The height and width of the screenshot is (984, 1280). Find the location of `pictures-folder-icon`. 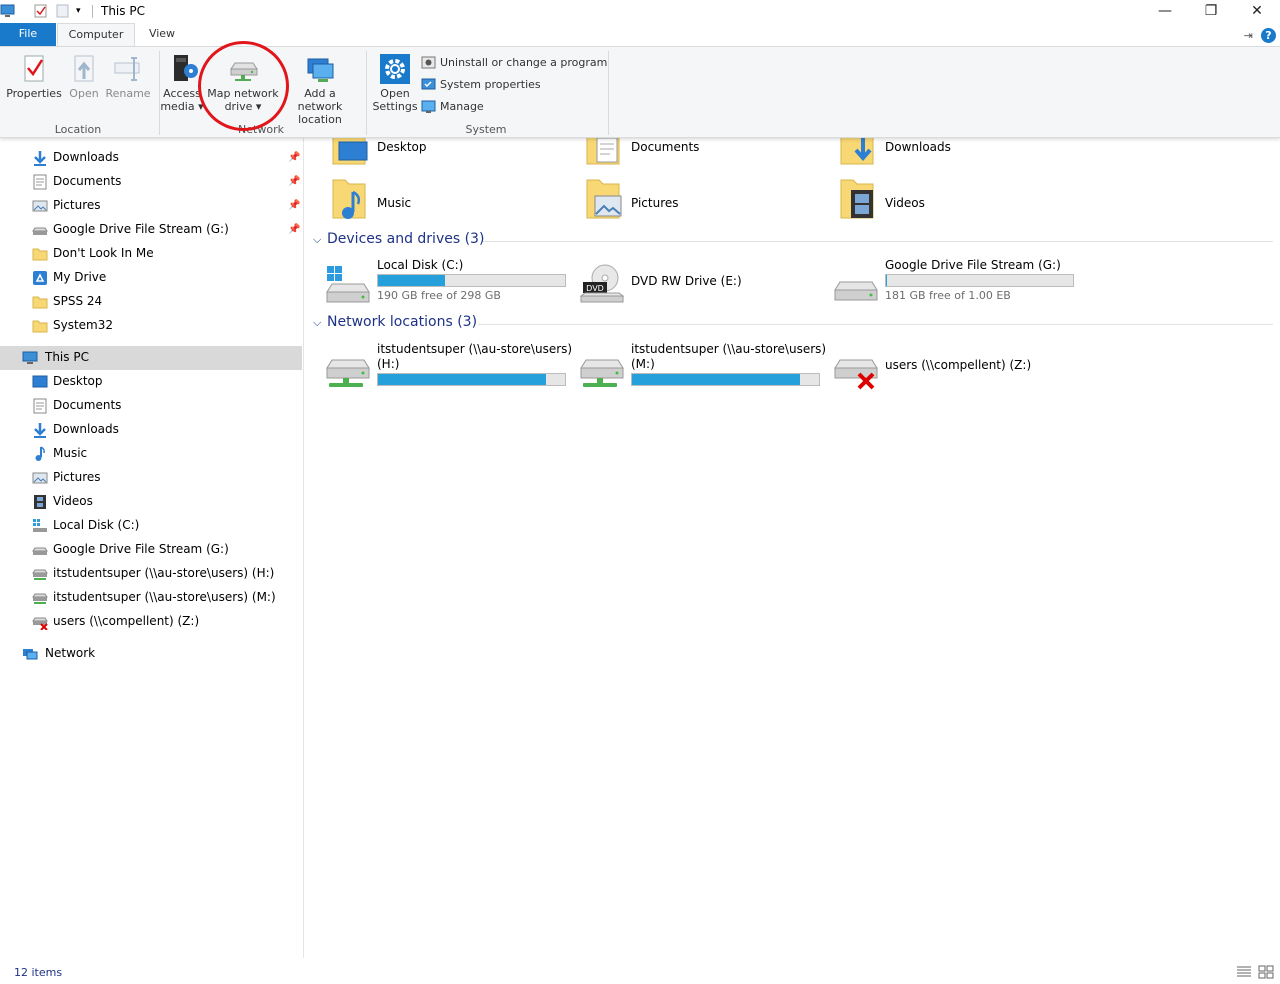

pictures-folder-icon is located at coordinates (603, 200).